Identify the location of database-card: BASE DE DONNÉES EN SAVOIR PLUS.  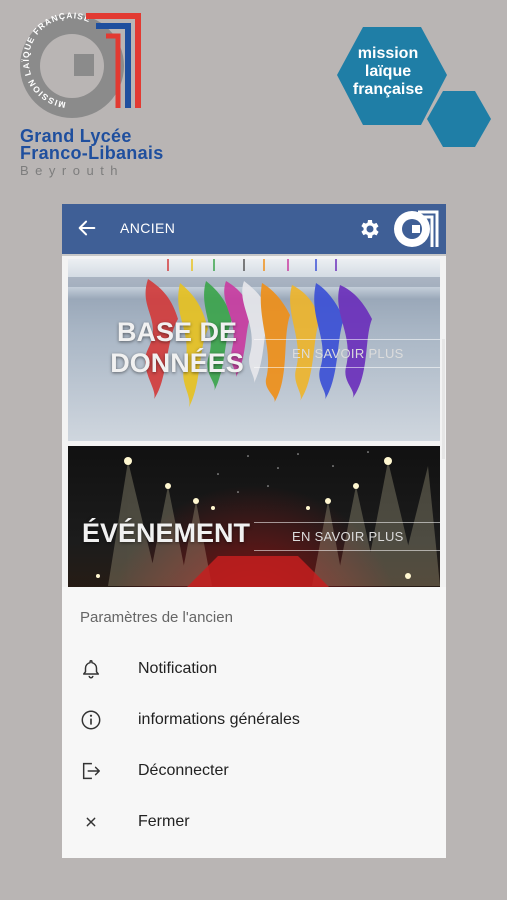
(254, 350).